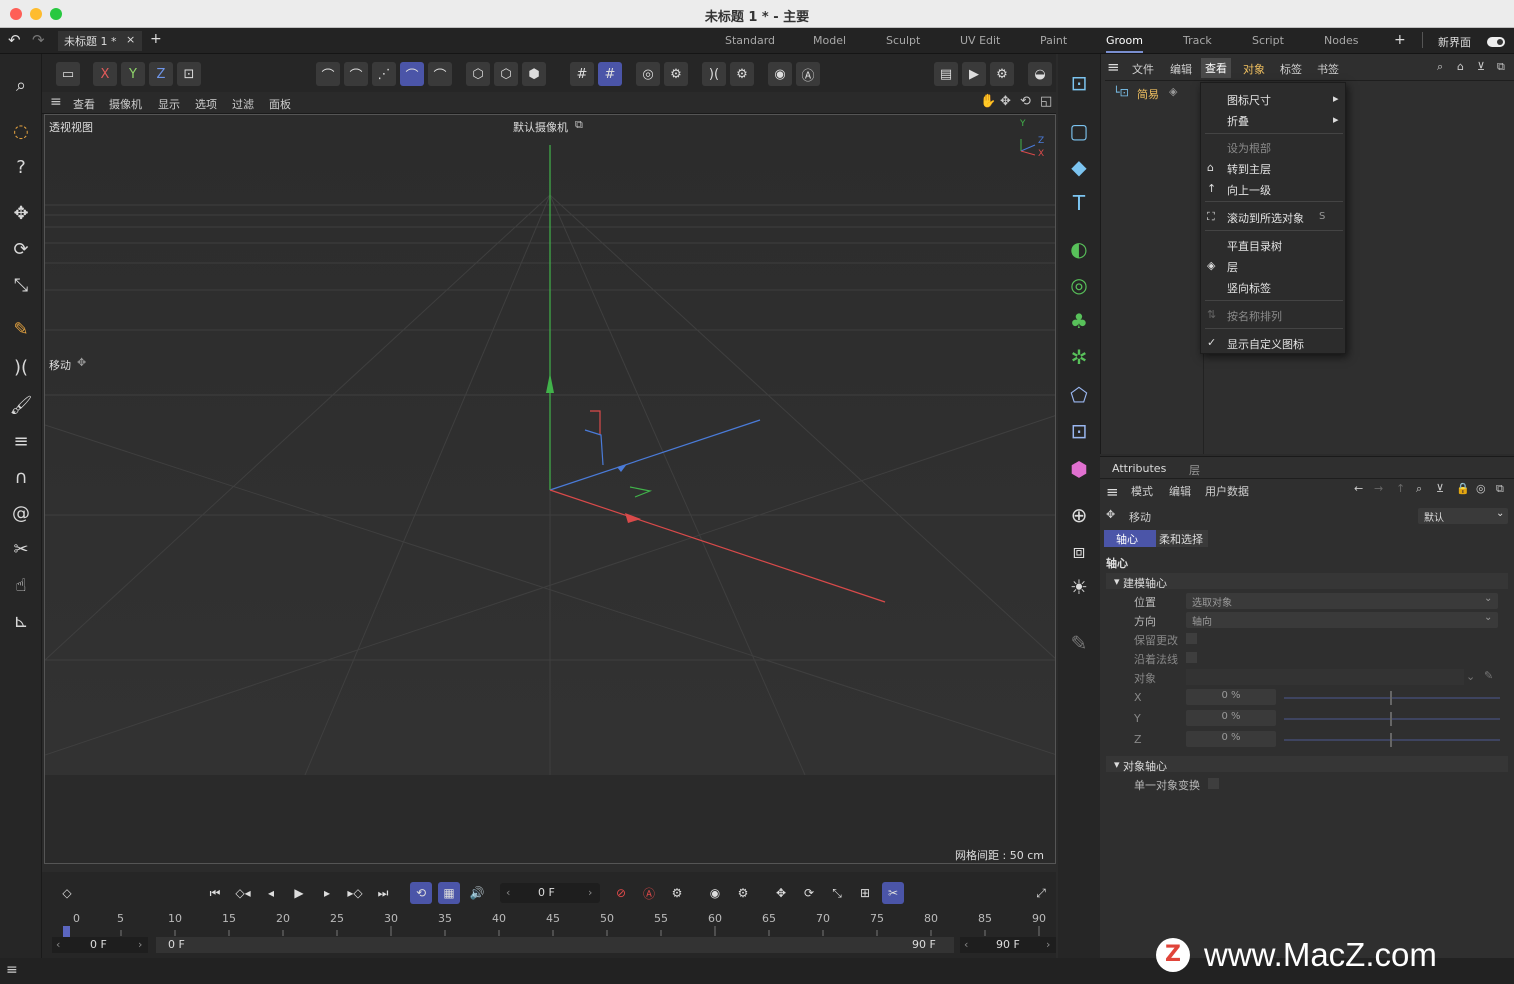 This screenshot has height=984, width=1514. What do you see at coordinates (1249, 190) in the screenshot?
I see `menu-item-up-one-level: 向上一级` at bounding box center [1249, 190].